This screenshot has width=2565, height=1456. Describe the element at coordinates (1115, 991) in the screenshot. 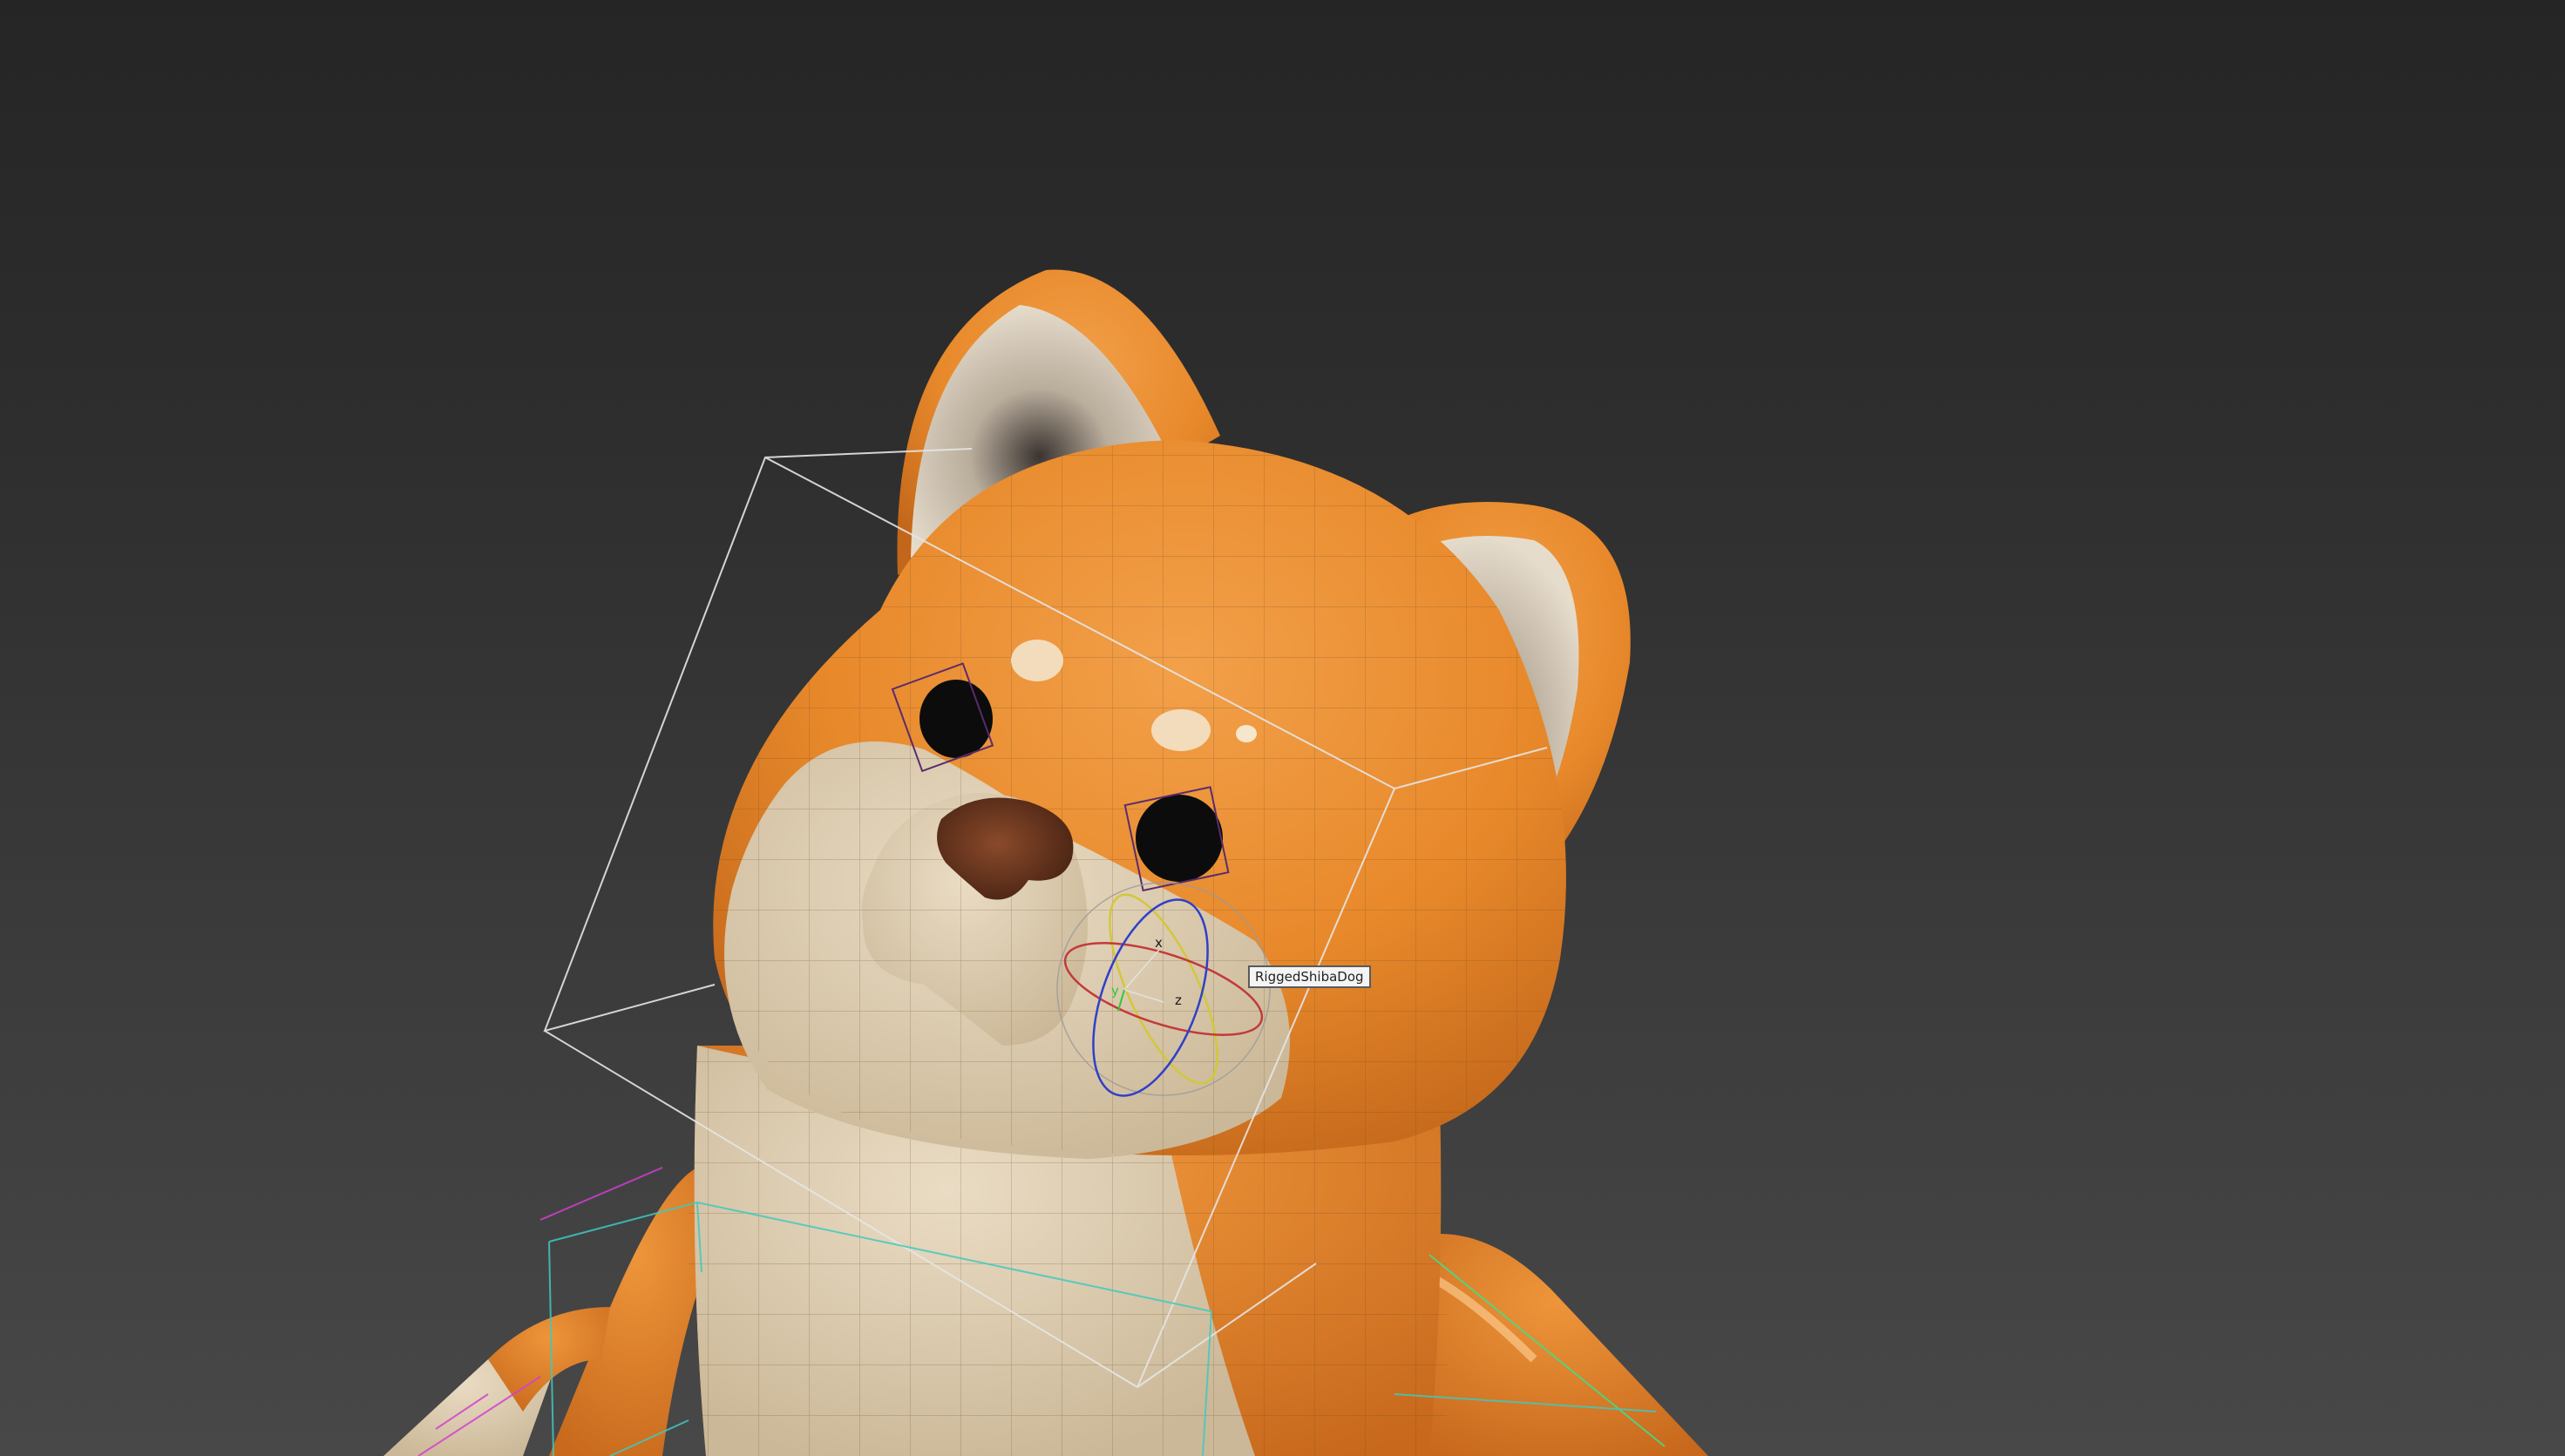

I see `gizmo-y-label: y` at that location.